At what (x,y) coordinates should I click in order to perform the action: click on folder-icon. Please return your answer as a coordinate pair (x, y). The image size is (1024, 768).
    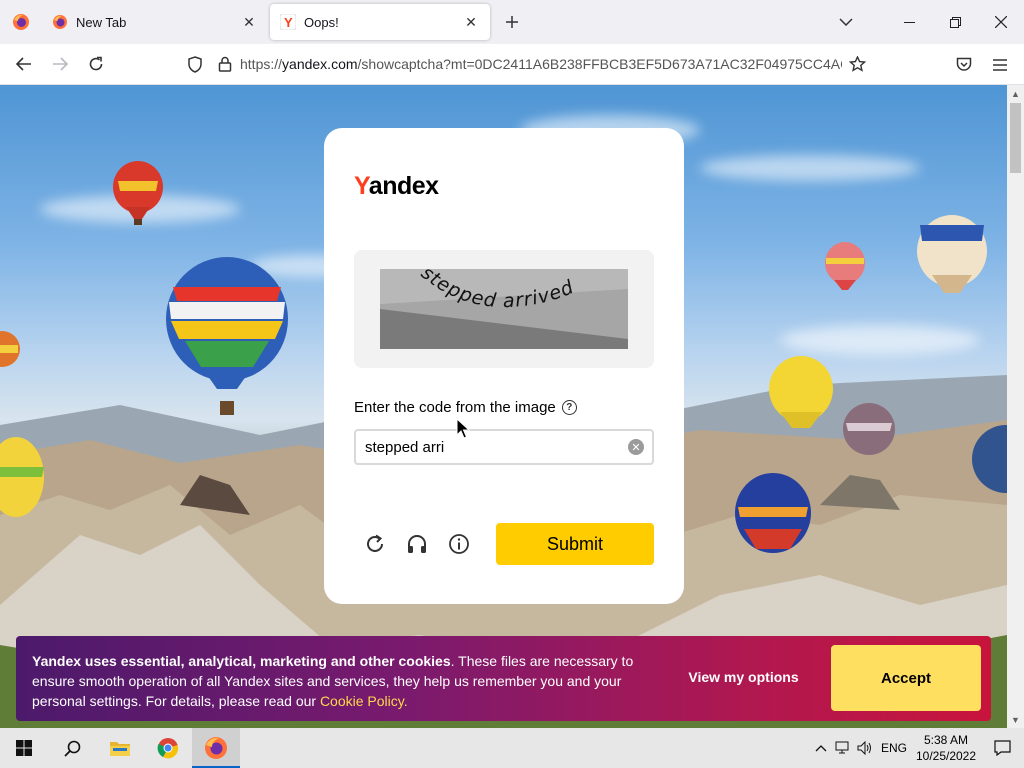
    Looking at the image, I should click on (120, 749).